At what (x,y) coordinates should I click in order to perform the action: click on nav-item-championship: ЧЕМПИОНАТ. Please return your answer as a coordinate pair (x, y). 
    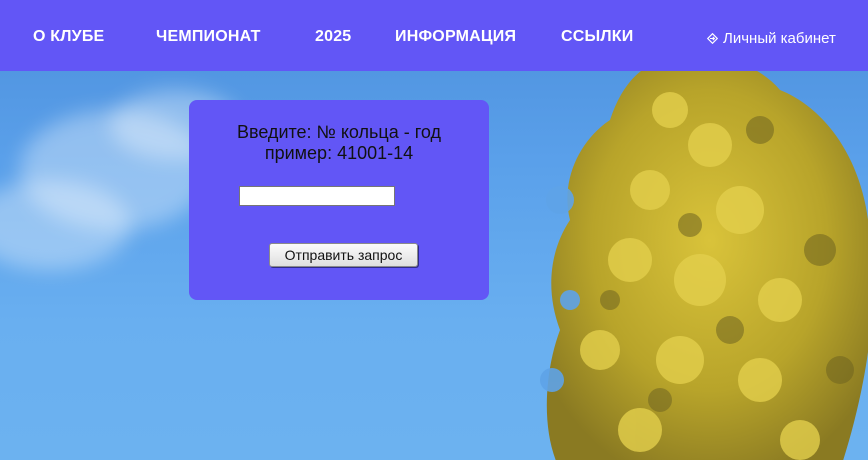
    Looking at the image, I should click on (208, 37).